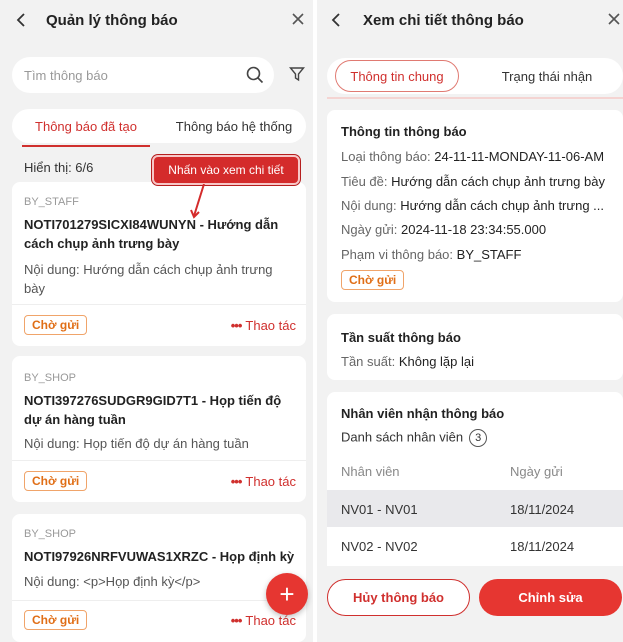 This screenshot has height=642, width=623. Describe the element at coordinates (112, 581) in the screenshot. I see `card-content: Nội dung: <p>Họp định kỳ</p>` at that location.